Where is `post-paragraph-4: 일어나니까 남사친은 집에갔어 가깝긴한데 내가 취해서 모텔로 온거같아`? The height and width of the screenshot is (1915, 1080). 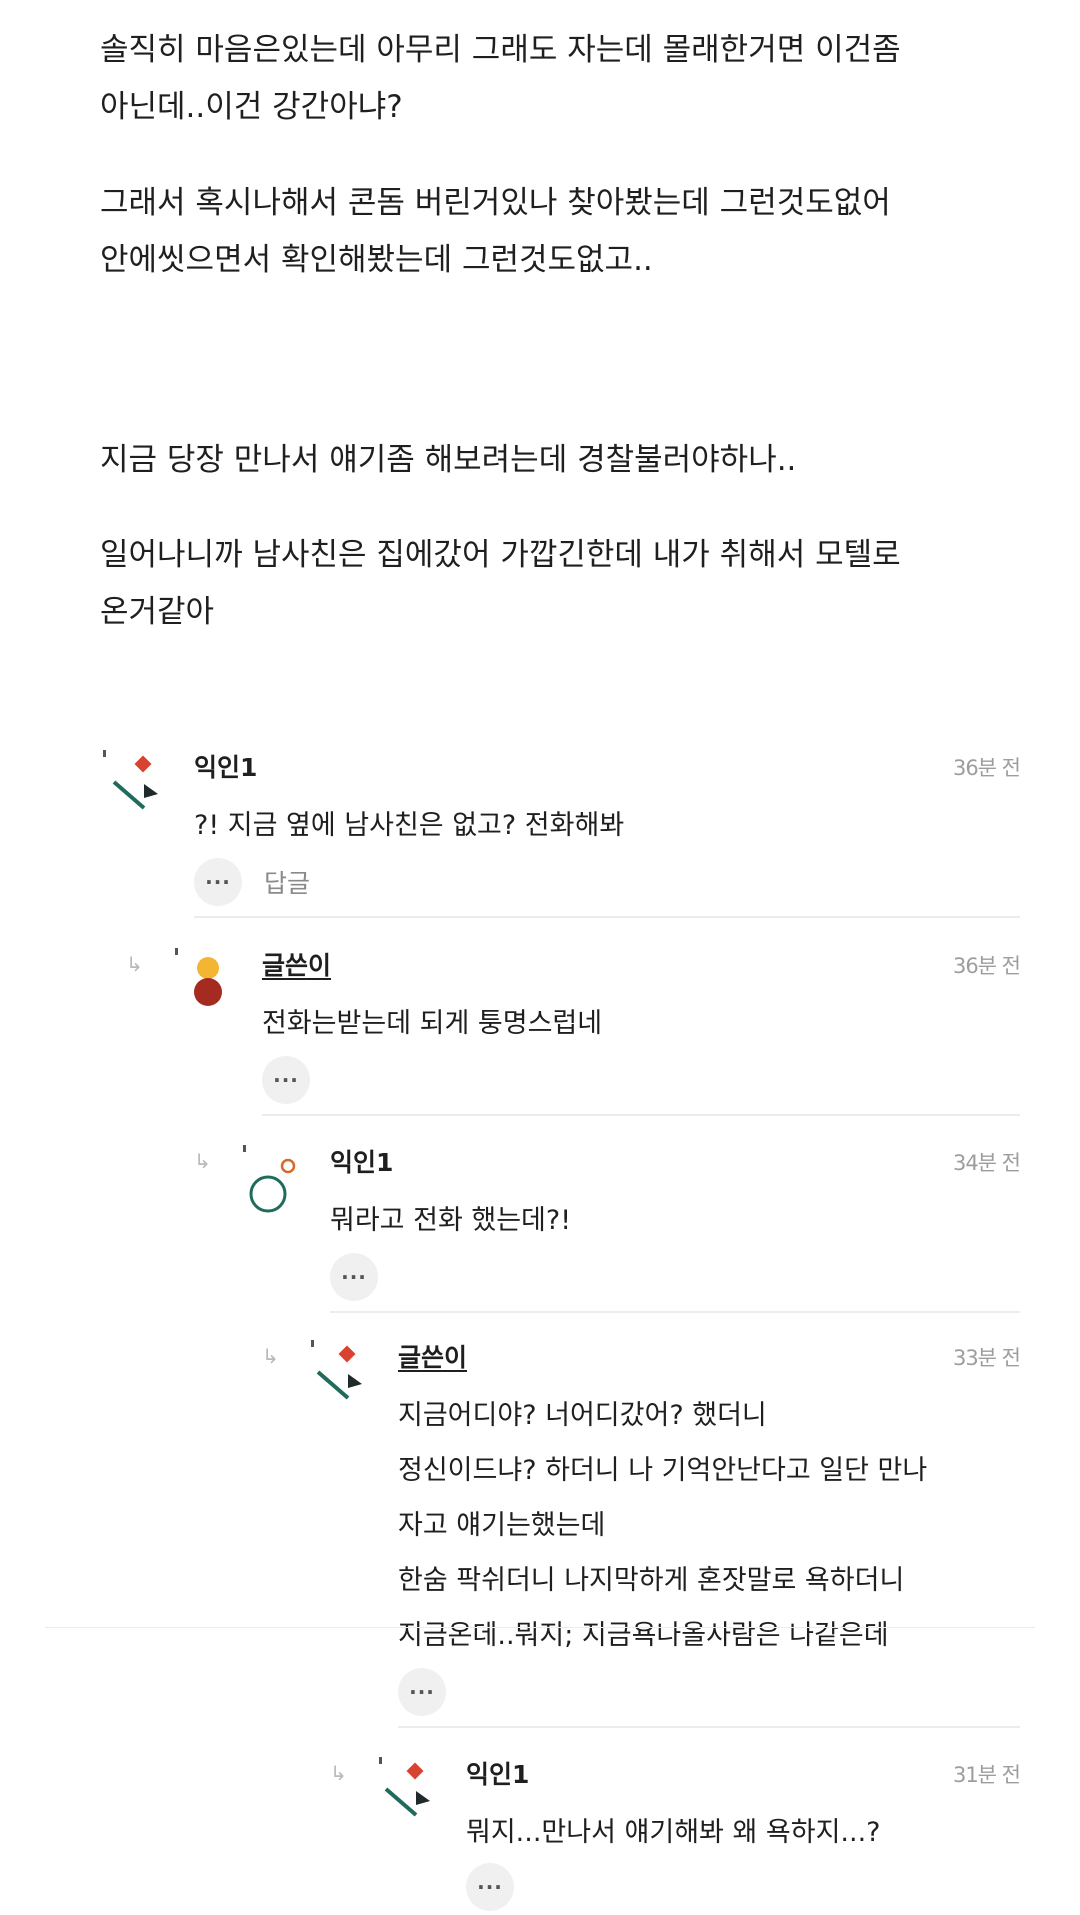 post-paragraph-4: 일어나니까 남사친은 집에갔어 가깝긴한데 내가 취해서 모텔로 온거같아 is located at coordinates (550, 584).